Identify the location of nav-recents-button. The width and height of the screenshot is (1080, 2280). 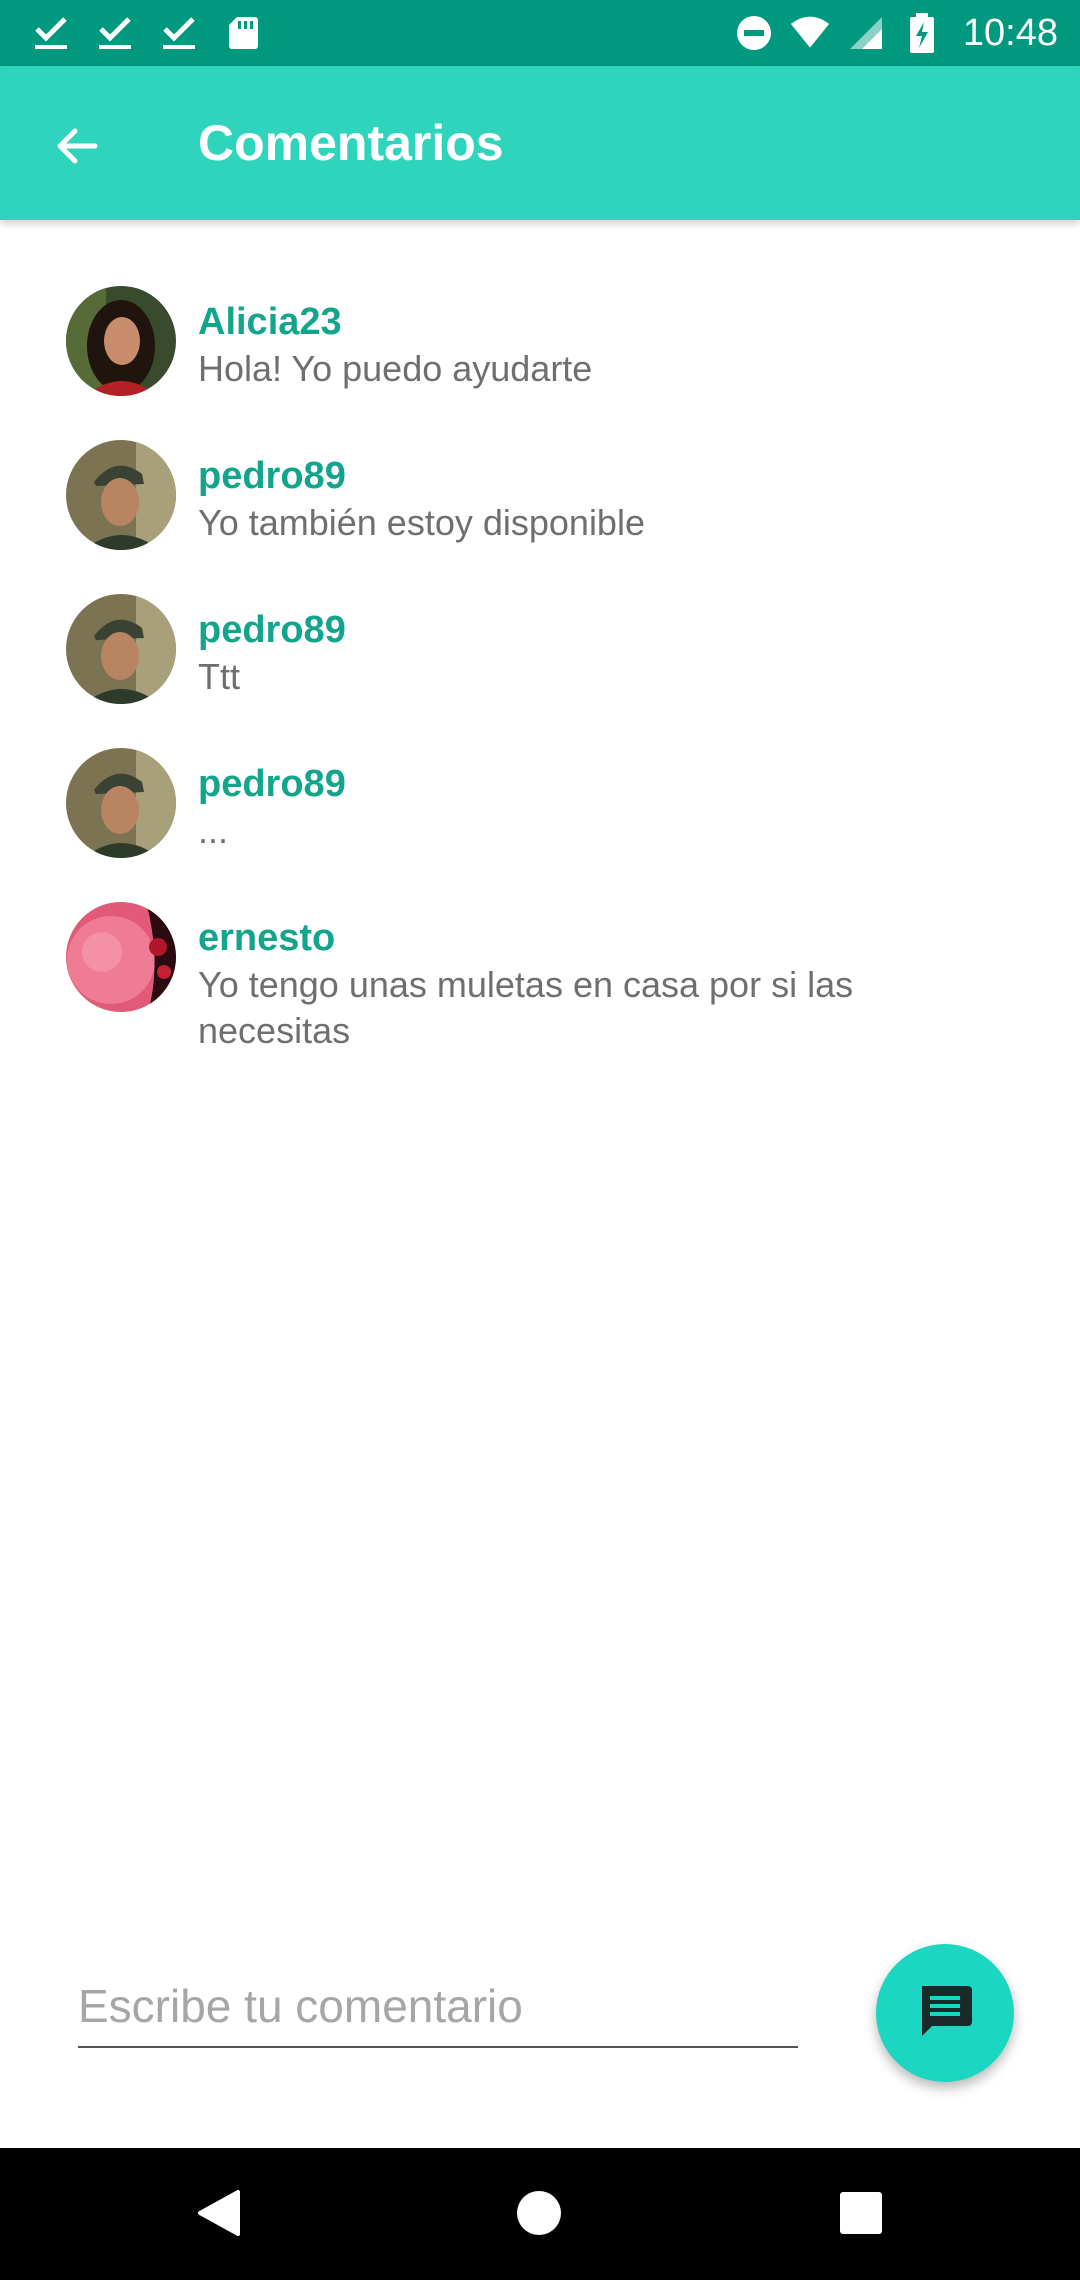
(861, 2215).